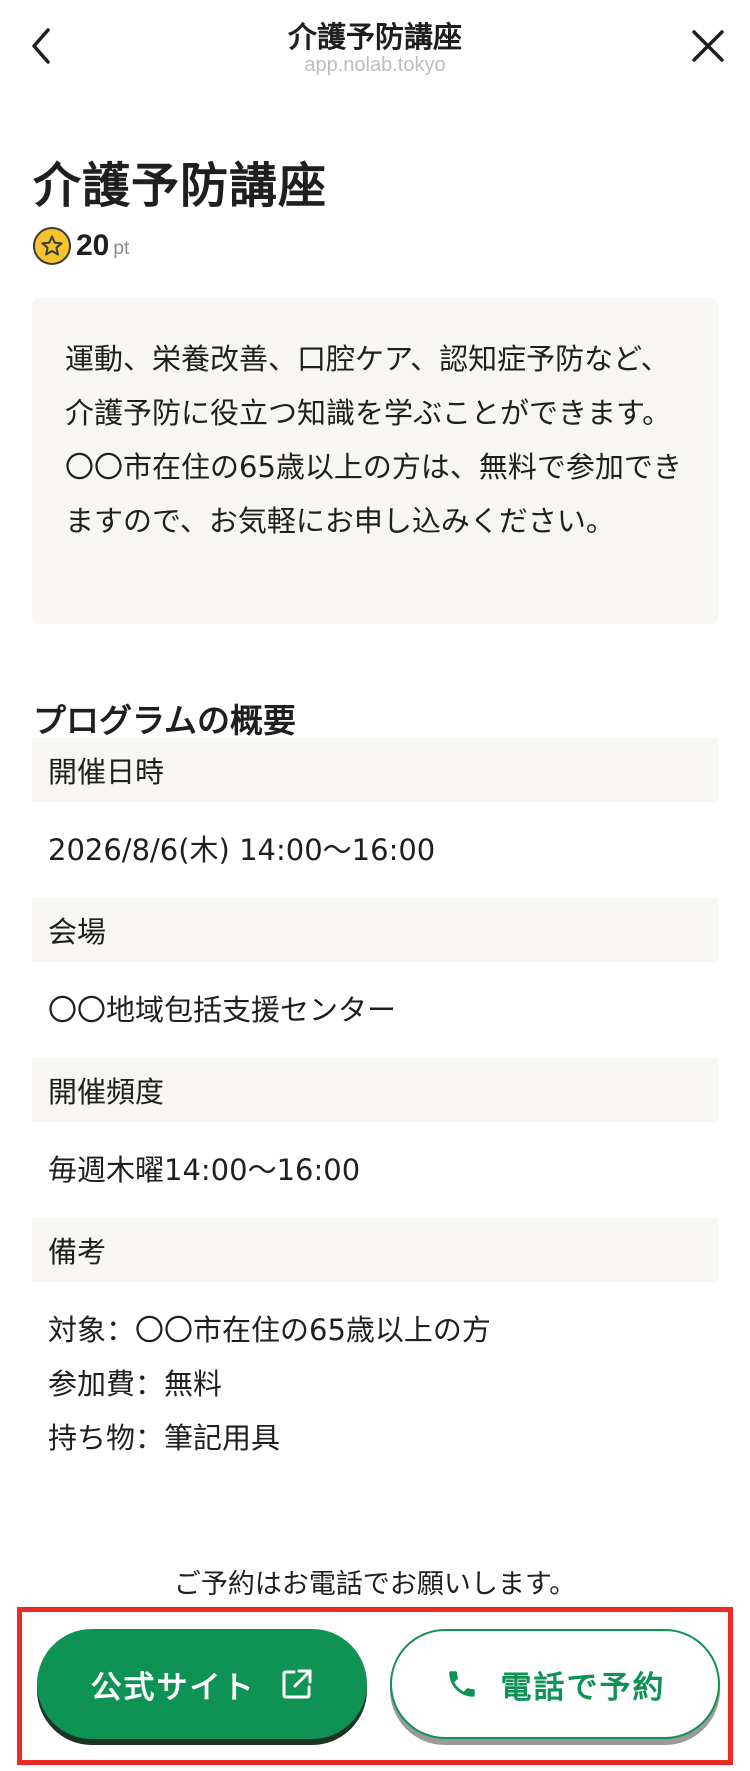  I want to click on points-value: 20, so click(93, 245).